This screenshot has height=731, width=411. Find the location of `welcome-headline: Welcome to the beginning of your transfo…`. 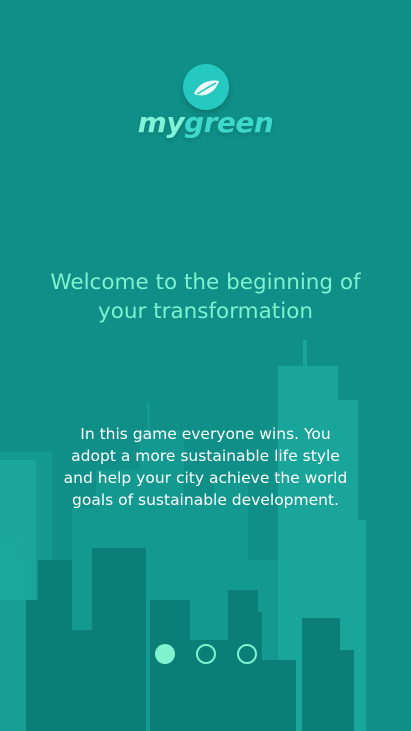

welcome-headline: Welcome to the beginning of your transfo… is located at coordinates (205, 297).